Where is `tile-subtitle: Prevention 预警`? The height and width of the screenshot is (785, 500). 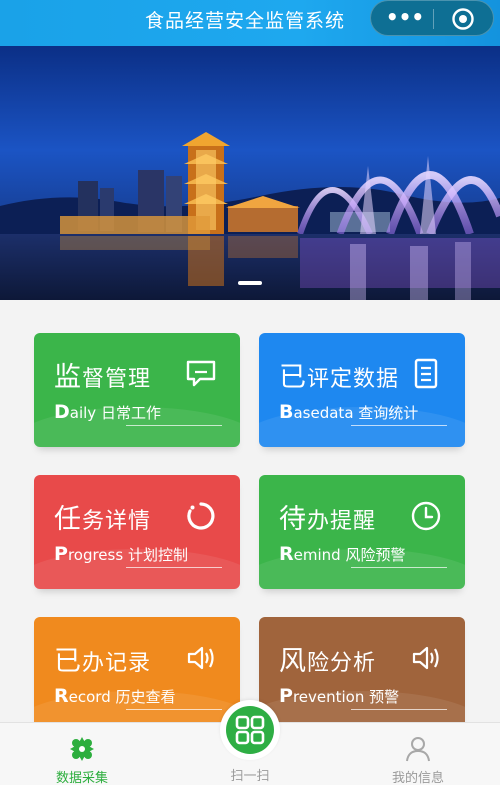 tile-subtitle: Prevention 预警 is located at coordinates (339, 696).